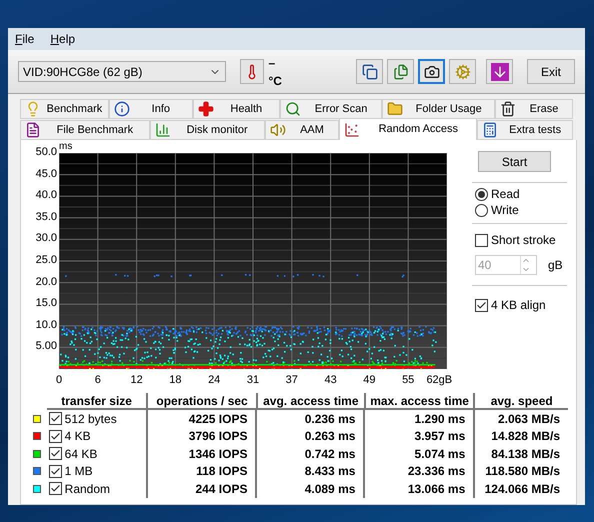 The image size is (594, 522). I want to click on axis-label: 12, so click(136, 380).